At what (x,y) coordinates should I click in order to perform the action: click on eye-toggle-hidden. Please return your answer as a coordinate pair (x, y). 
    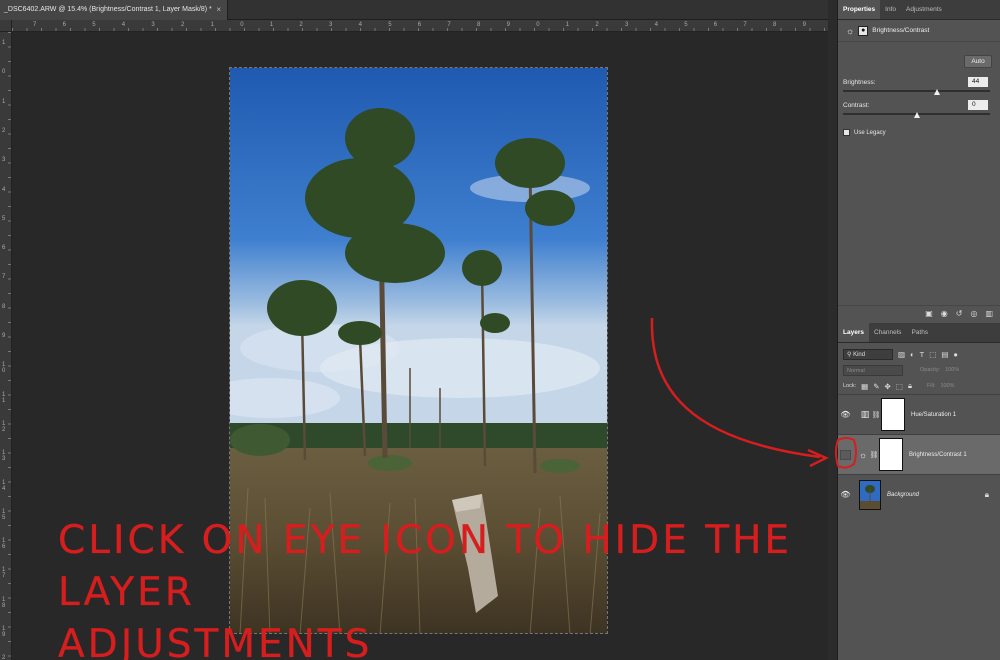
    Looking at the image, I should click on (845, 454).